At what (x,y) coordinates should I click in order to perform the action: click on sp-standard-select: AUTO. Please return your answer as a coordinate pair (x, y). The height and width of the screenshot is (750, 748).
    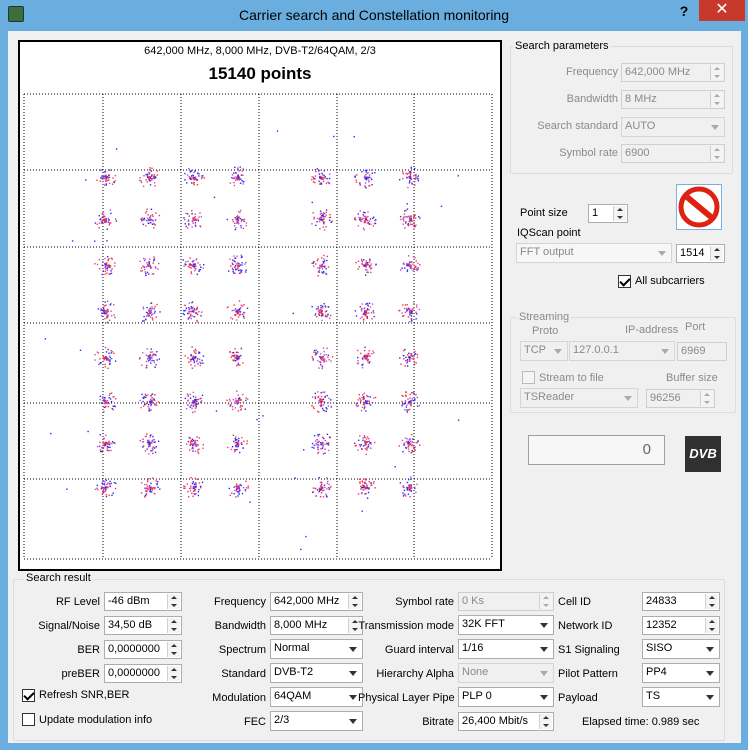
    Looking at the image, I should click on (673, 127).